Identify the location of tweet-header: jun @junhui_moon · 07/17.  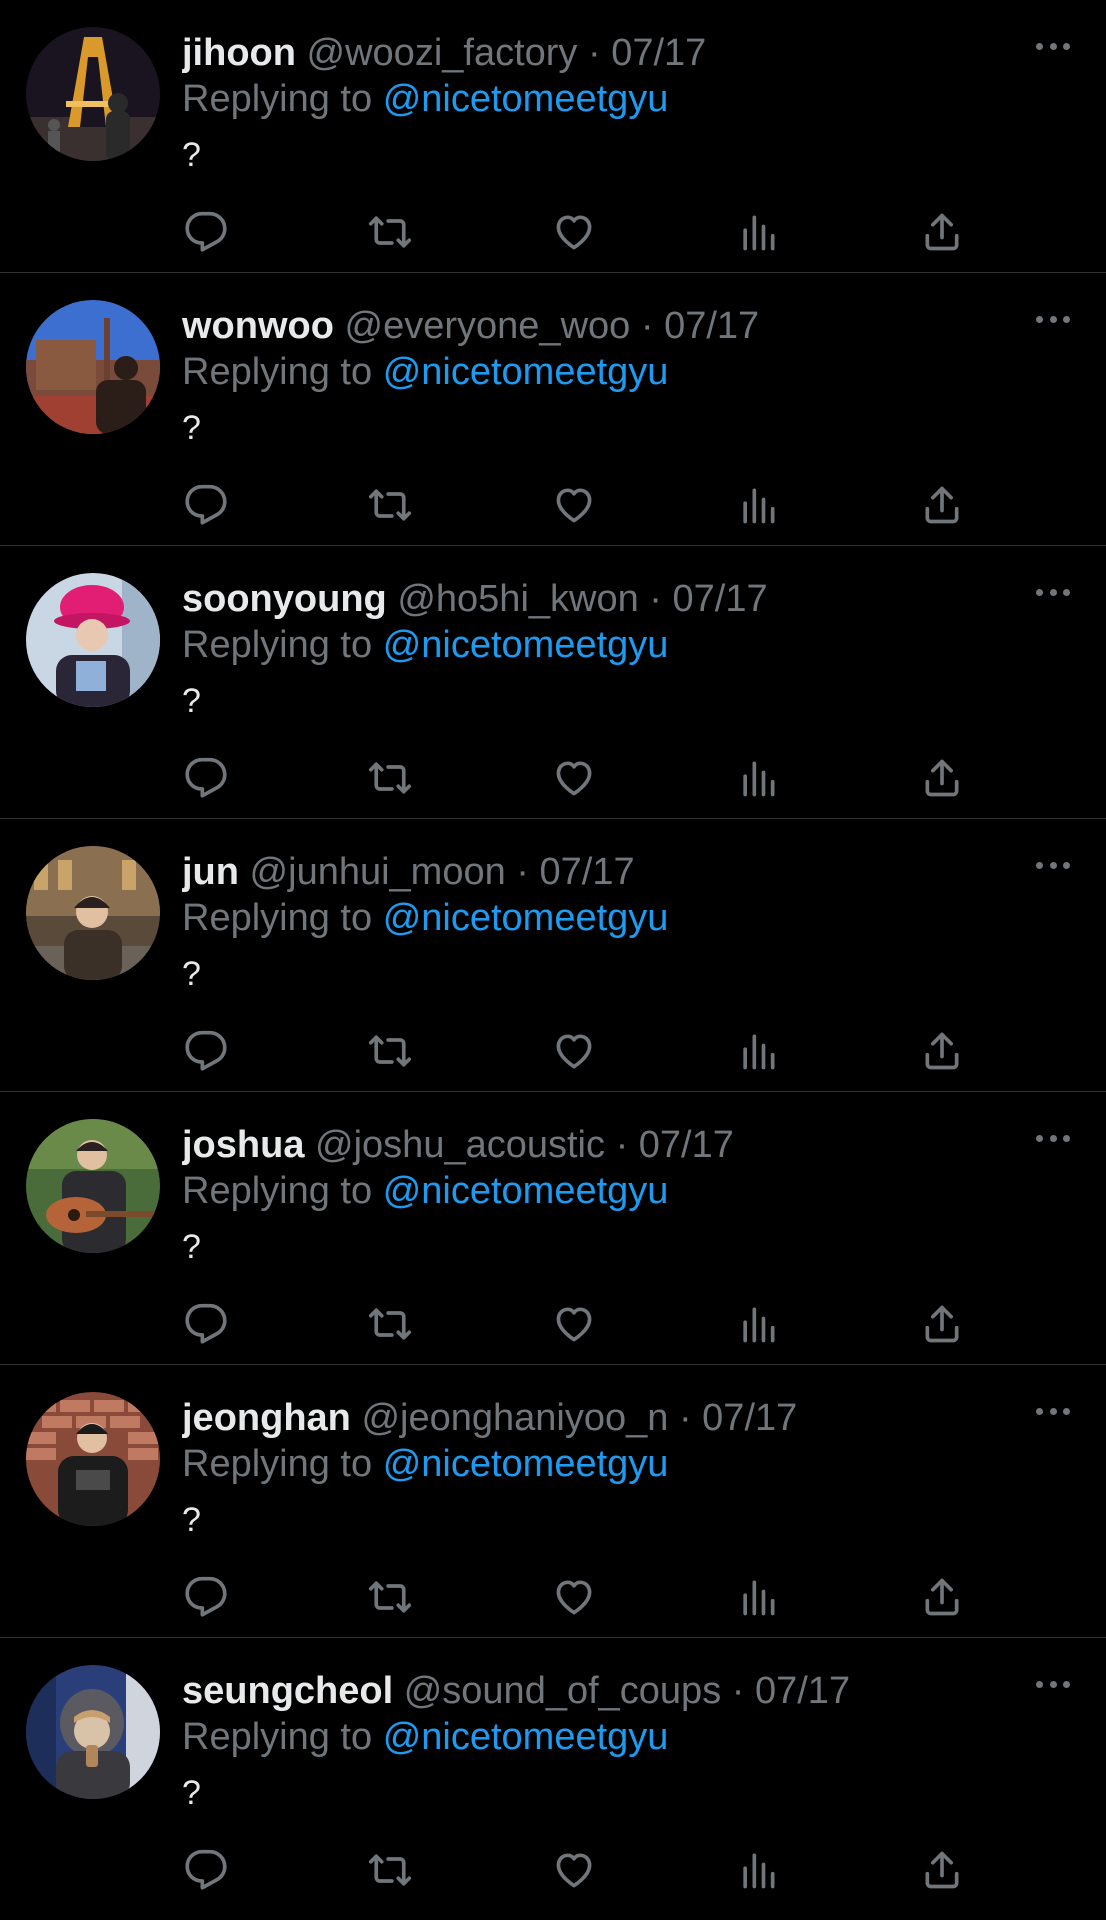
(584, 872).